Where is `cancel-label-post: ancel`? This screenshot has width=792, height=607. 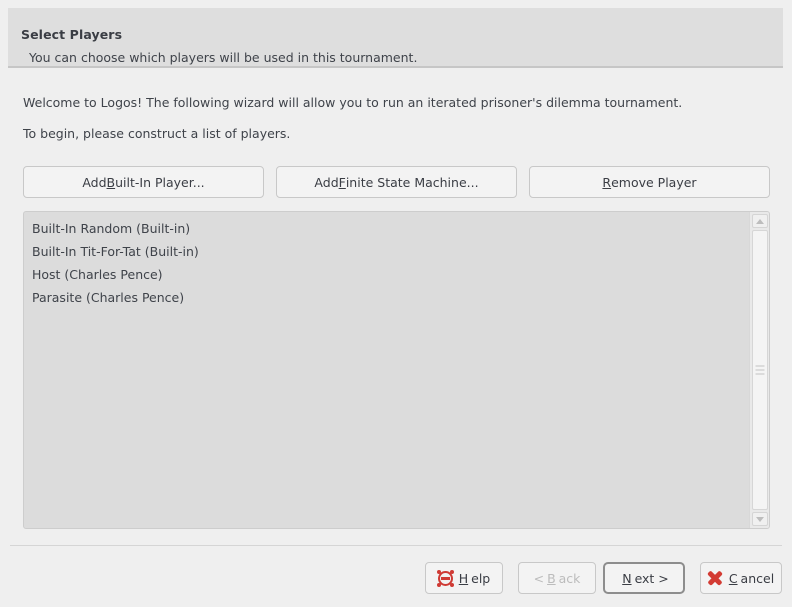
cancel-label-post: ancel is located at coordinates (757, 578).